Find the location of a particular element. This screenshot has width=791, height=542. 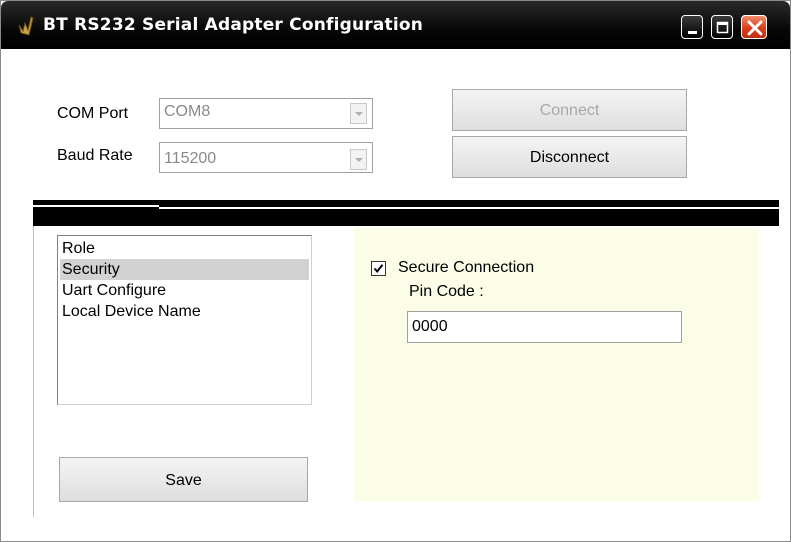

list-item-role: Role is located at coordinates (184, 248).